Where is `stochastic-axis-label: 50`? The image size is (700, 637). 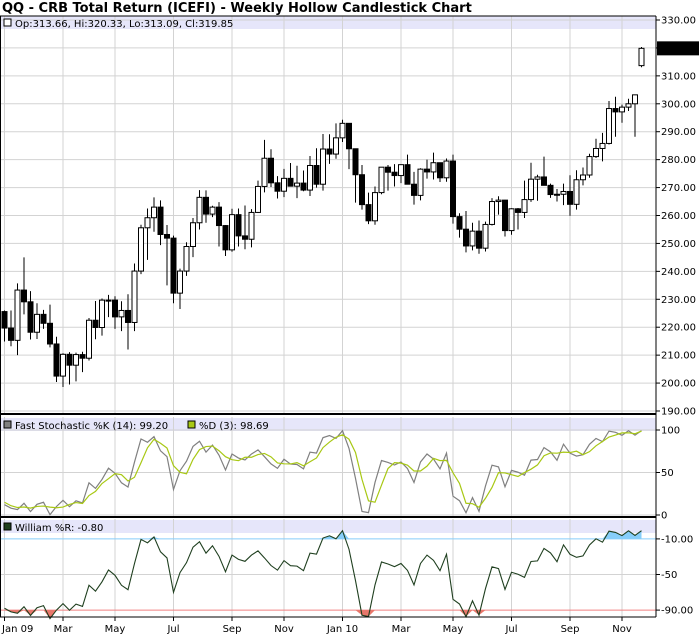
stochastic-axis-label: 50 is located at coordinates (667, 473).